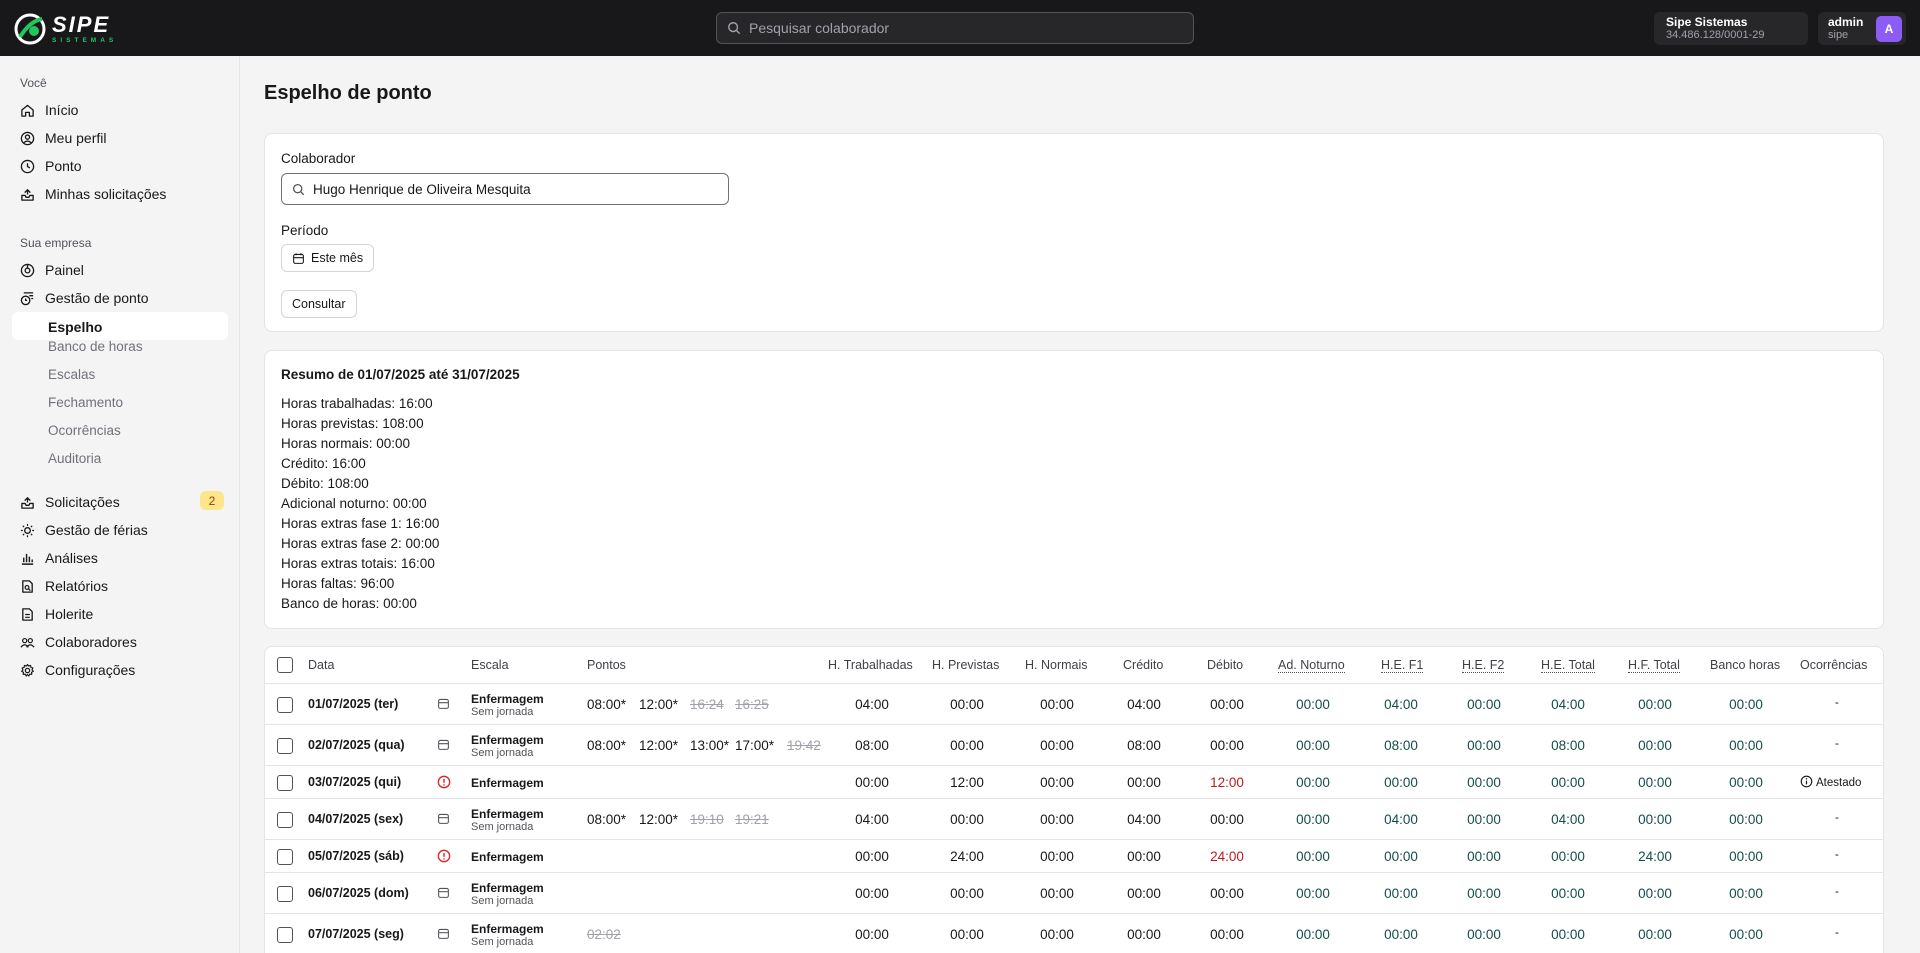 Image resolution: width=1920 pixels, height=953 pixels. What do you see at coordinates (707, 704) in the screenshot?
I see `punch-time-disregarded: 16:24` at bounding box center [707, 704].